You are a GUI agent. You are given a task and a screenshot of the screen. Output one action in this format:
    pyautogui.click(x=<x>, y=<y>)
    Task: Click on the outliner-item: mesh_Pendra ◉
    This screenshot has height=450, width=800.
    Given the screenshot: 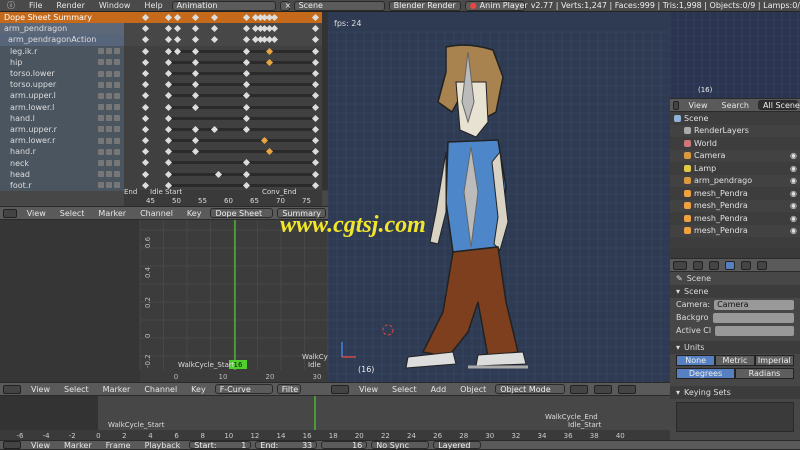 What is the action you would take?
    pyautogui.click(x=735, y=193)
    